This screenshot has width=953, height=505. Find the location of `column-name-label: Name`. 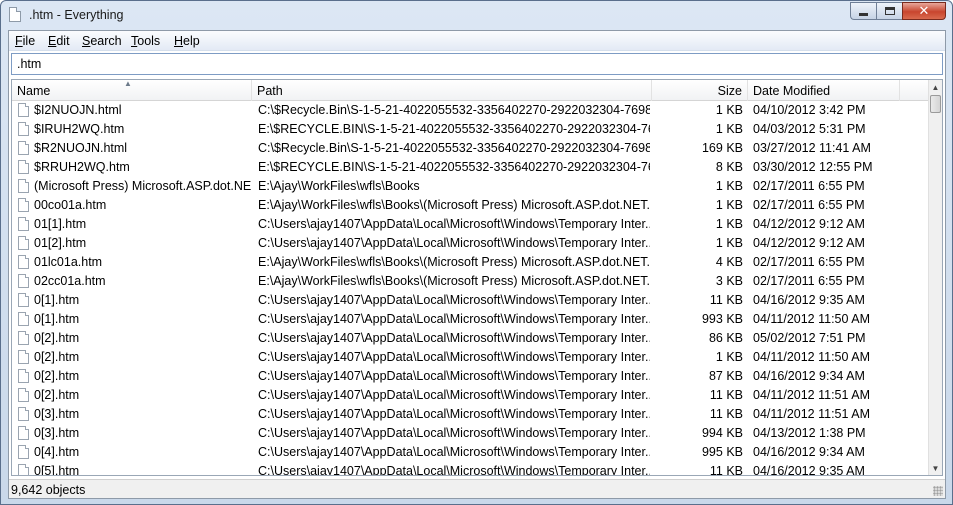

column-name-label: Name is located at coordinates (34, 91).